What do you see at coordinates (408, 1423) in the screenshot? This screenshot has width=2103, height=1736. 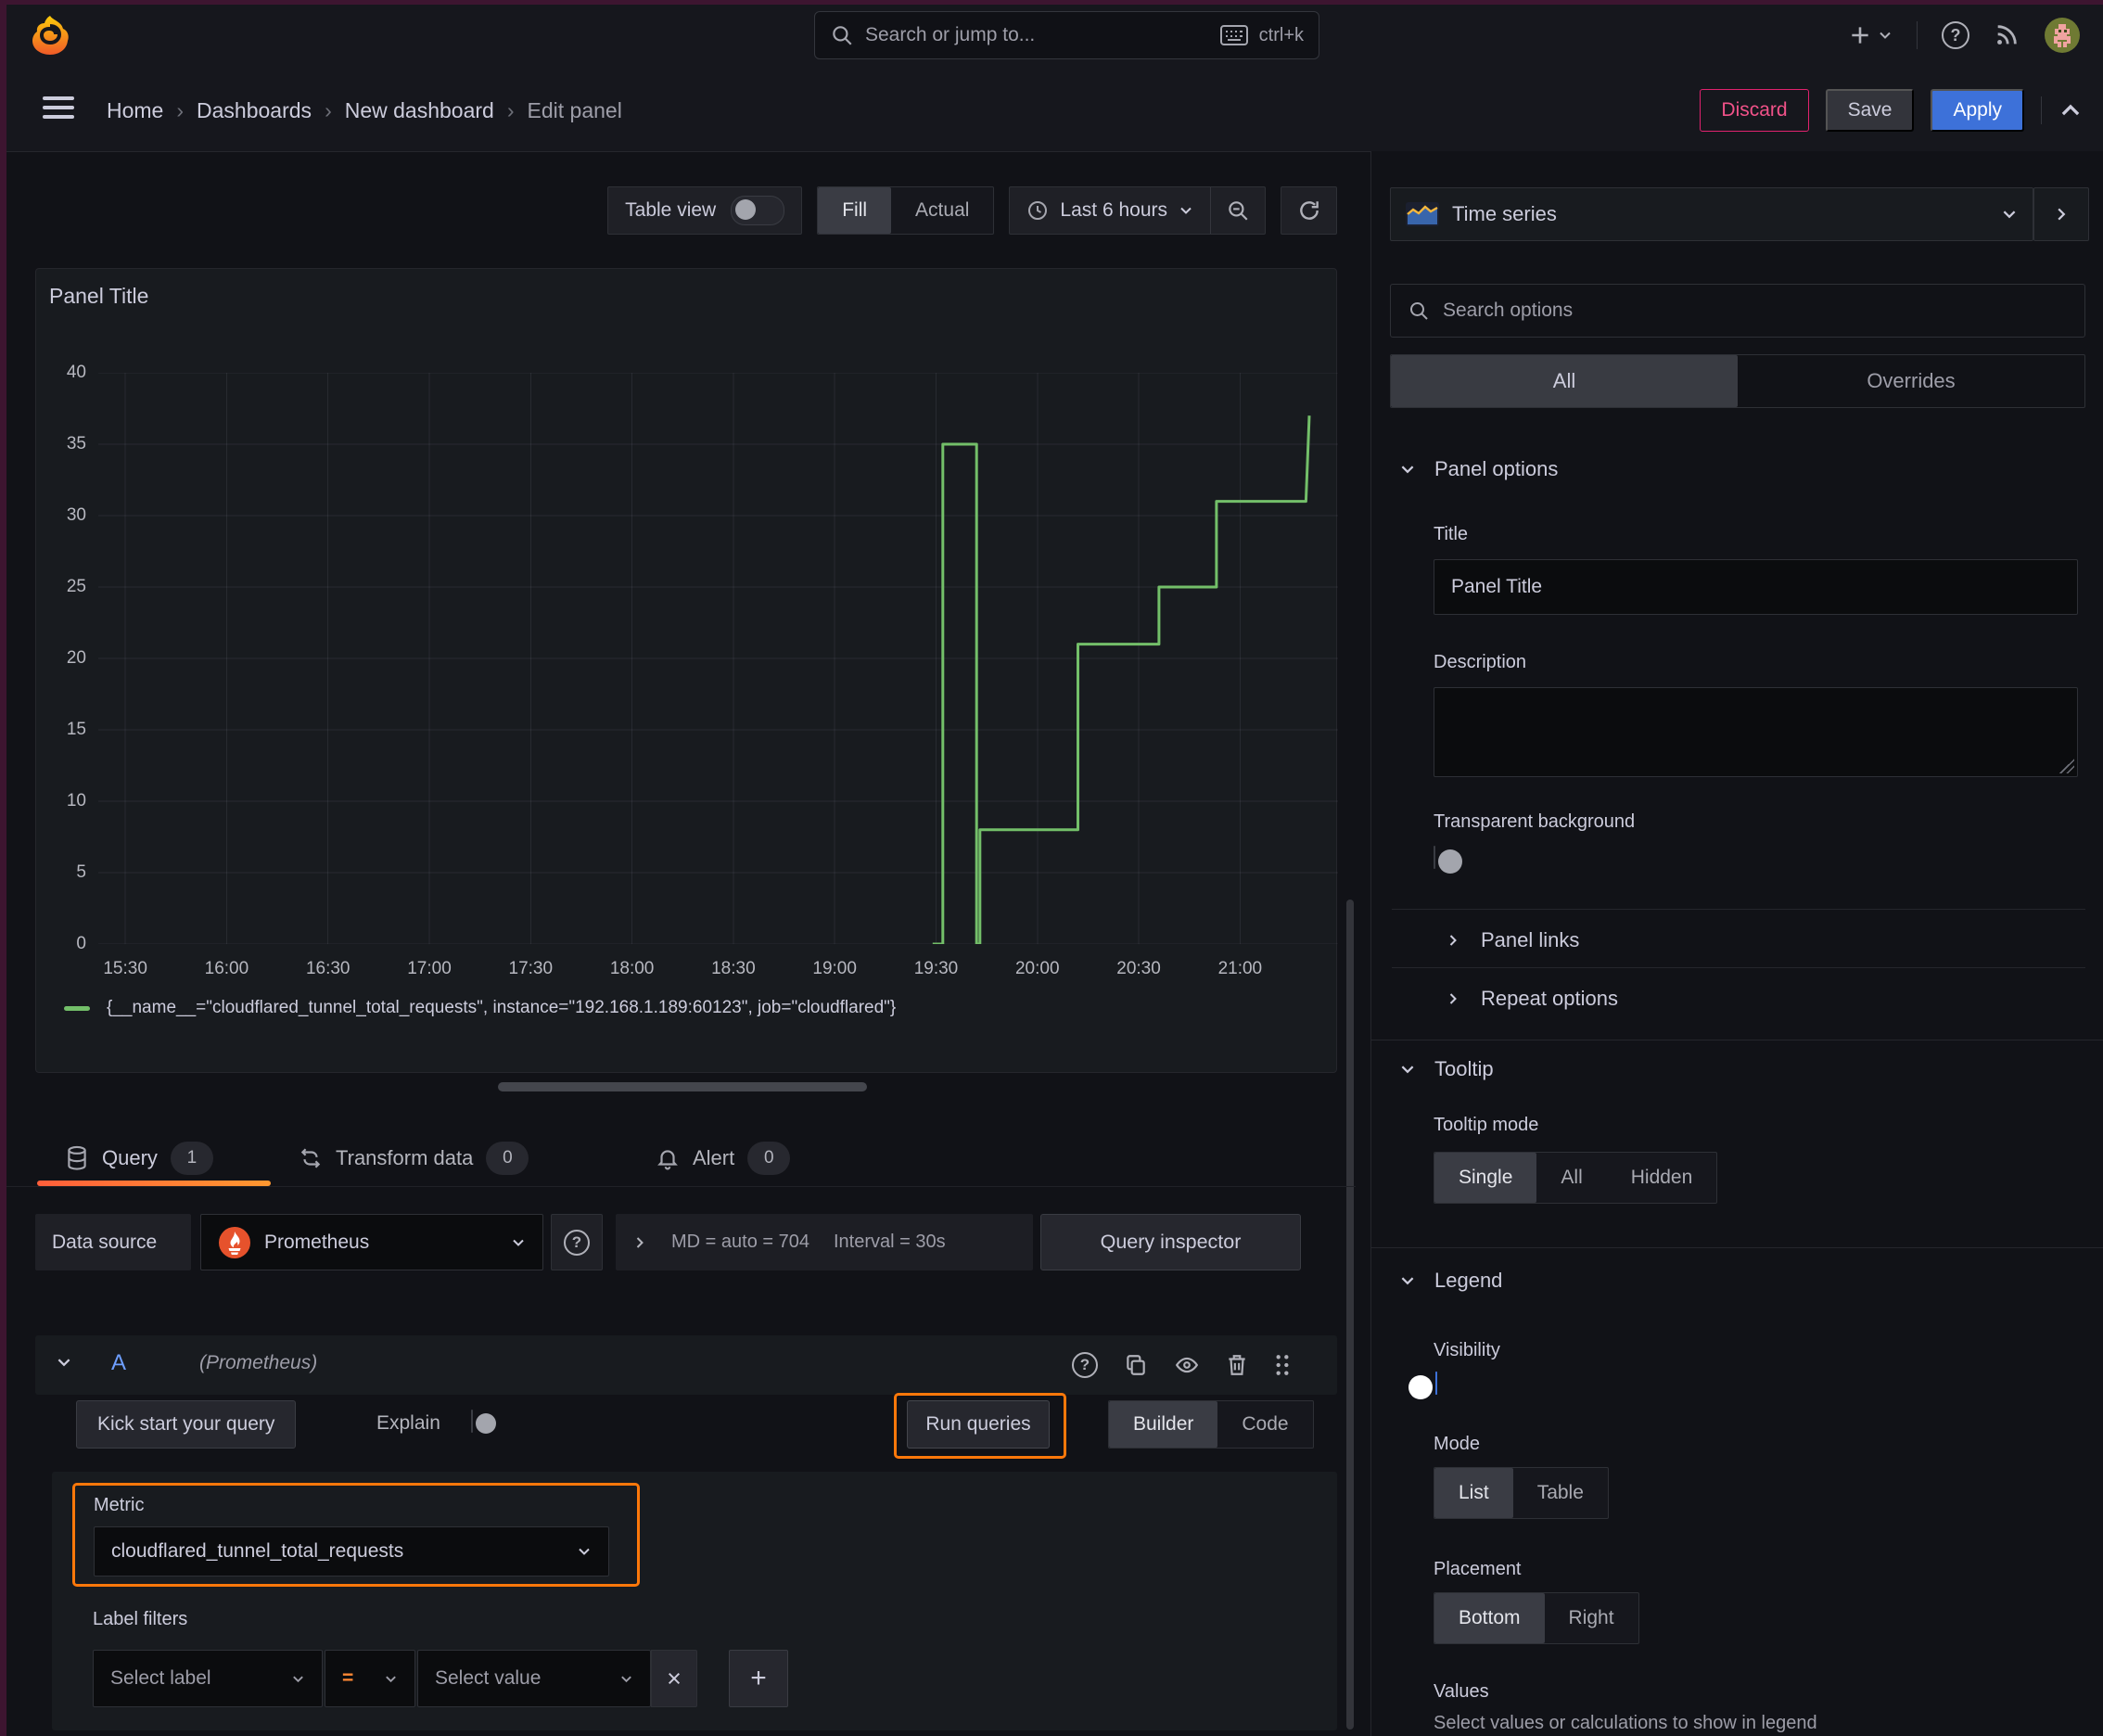 I see `explain-label: Explain` at bounding box center [408, 1423].